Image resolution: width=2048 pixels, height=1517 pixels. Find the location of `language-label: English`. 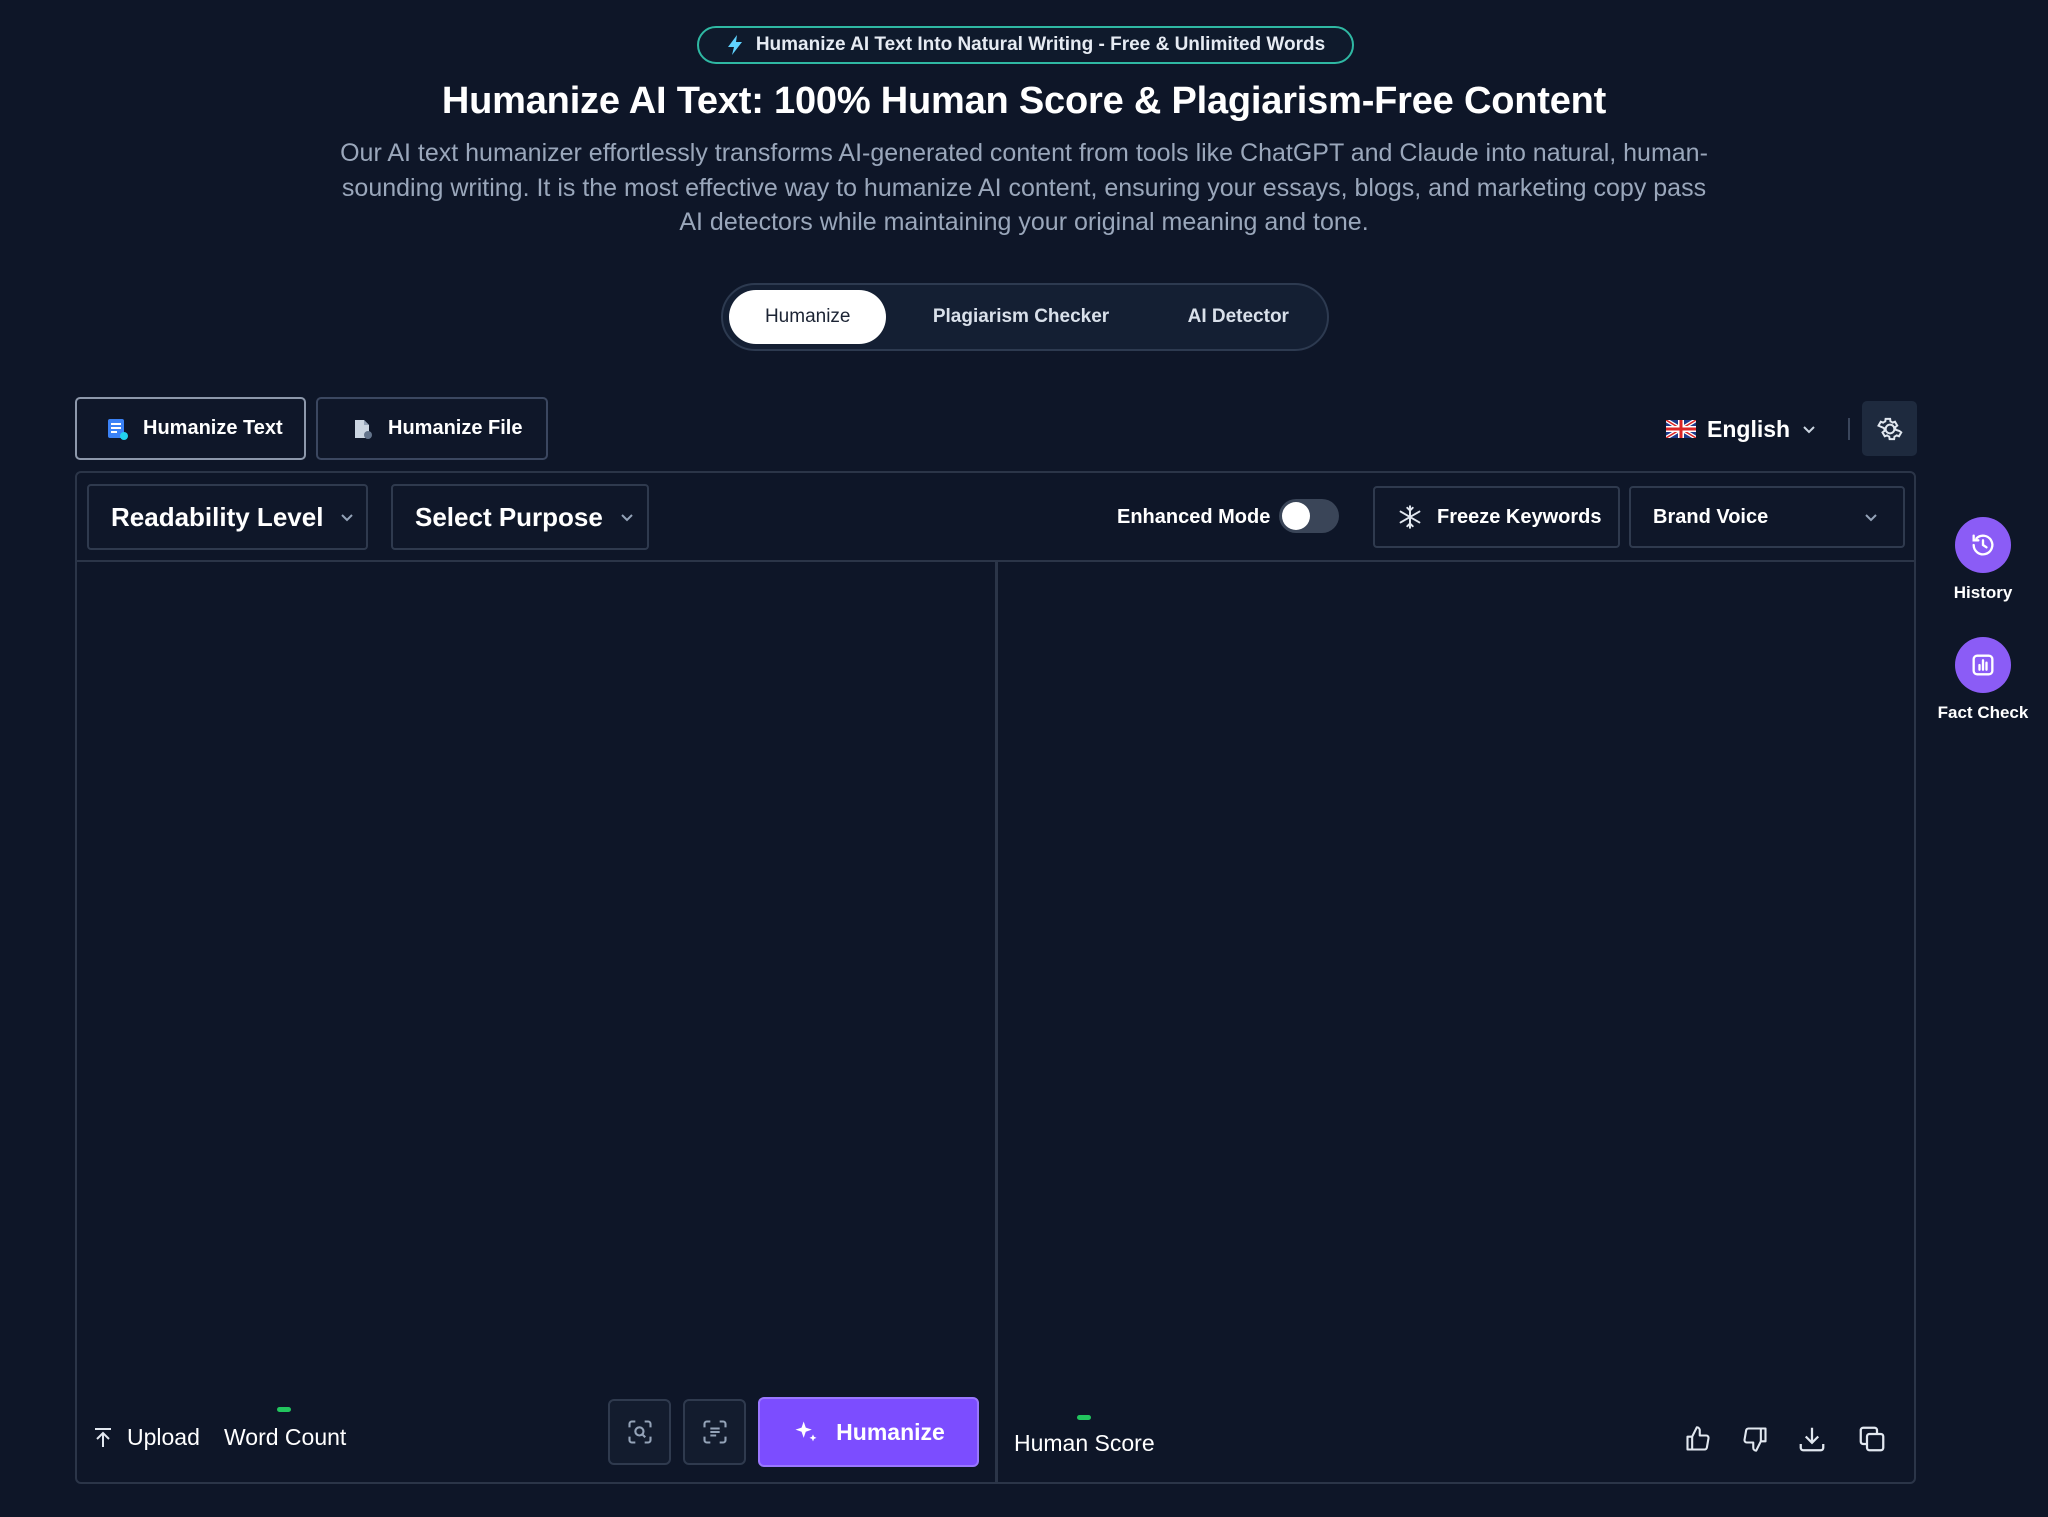

language-label: English is located at coordinates (1749, 428).